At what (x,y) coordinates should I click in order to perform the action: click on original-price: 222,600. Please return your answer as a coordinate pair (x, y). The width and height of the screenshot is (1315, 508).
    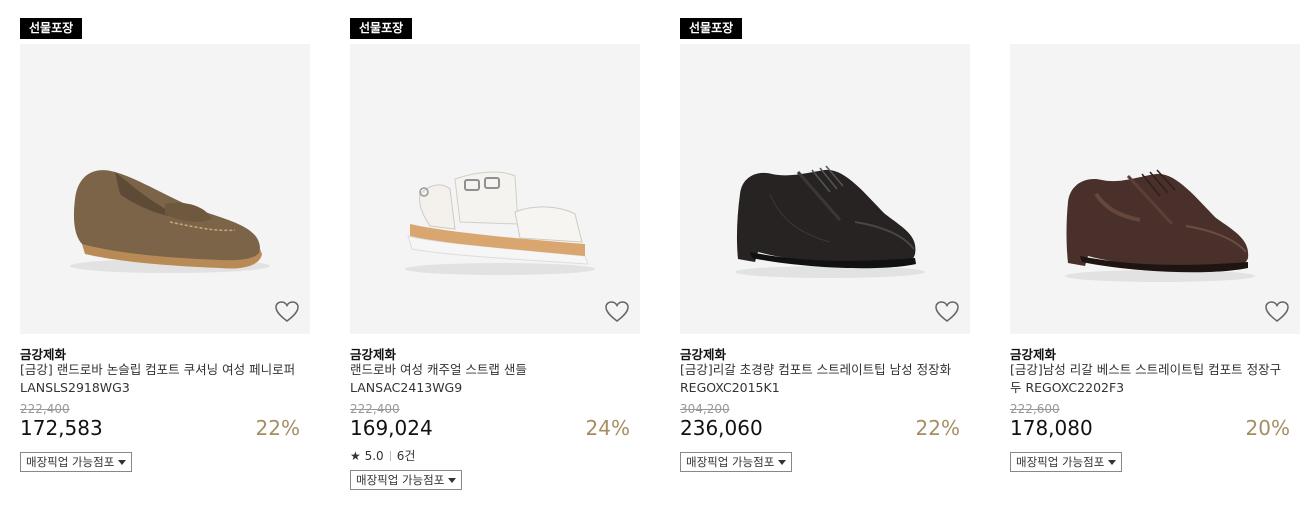
    Looking at the image, I should click on (1035, 409).